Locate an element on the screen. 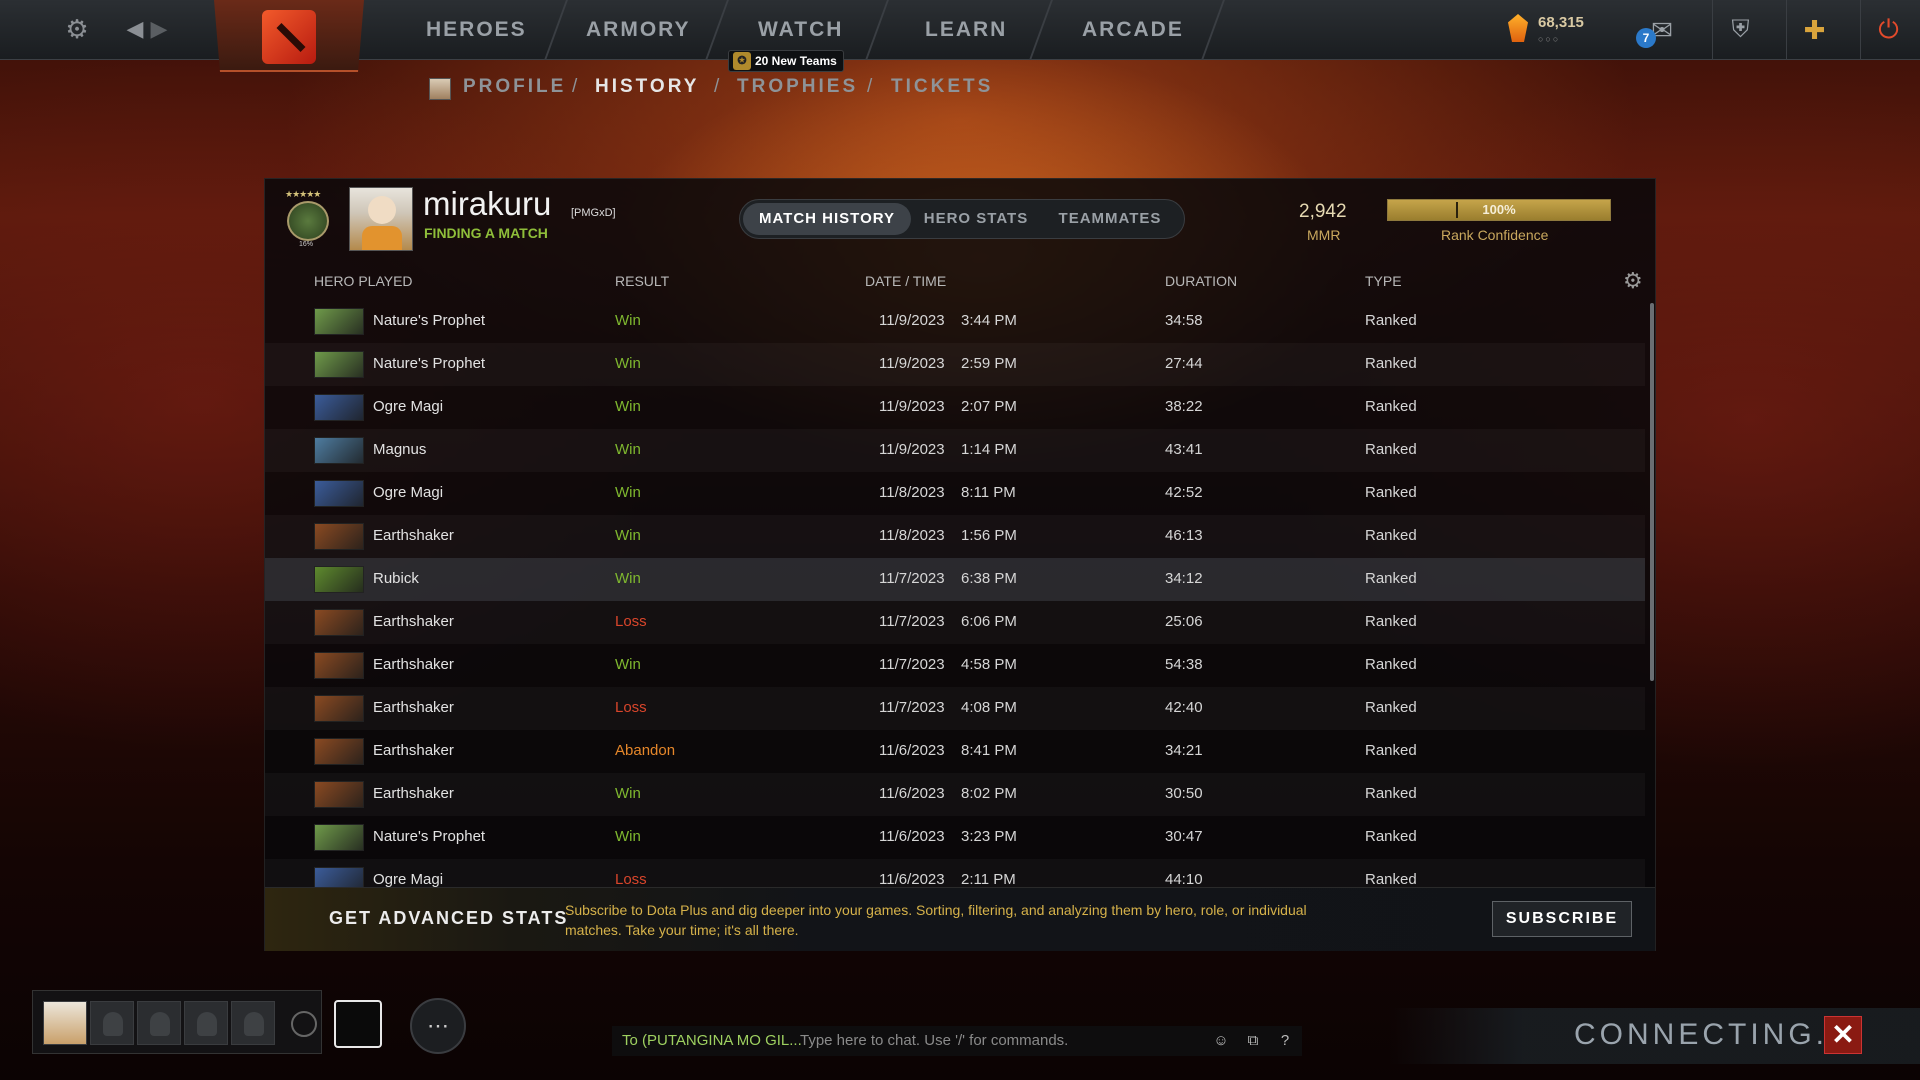 Image resolution: width=1920 pixels, height=1080 pixels. dota-logo-tab is located at coordinates (289, 36).